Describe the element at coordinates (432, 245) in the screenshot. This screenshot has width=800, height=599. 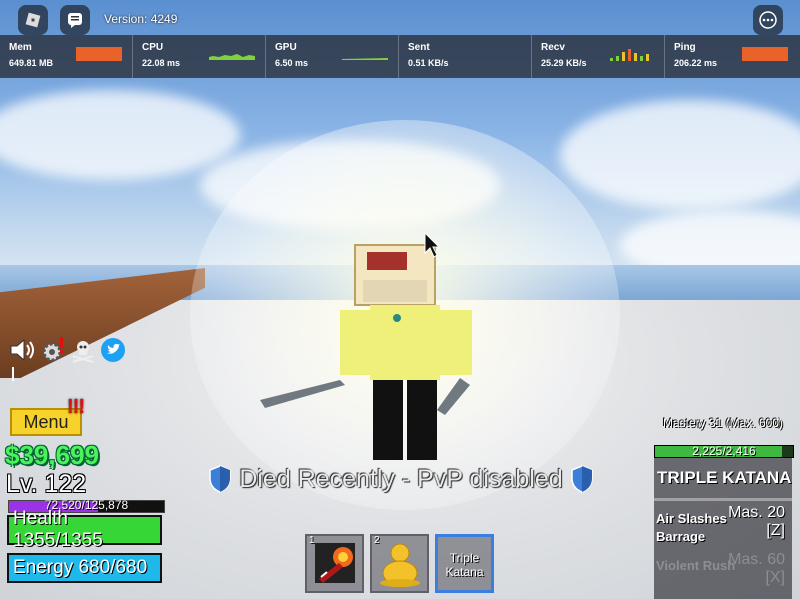
I see `cursor-icon` at that location.